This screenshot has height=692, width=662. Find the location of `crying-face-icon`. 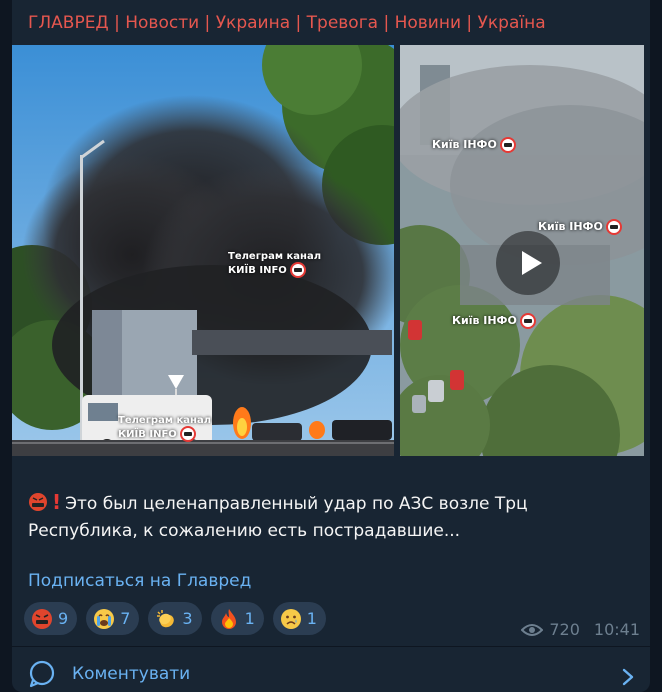

crying-face-icon is located at coordinates (104, 618).